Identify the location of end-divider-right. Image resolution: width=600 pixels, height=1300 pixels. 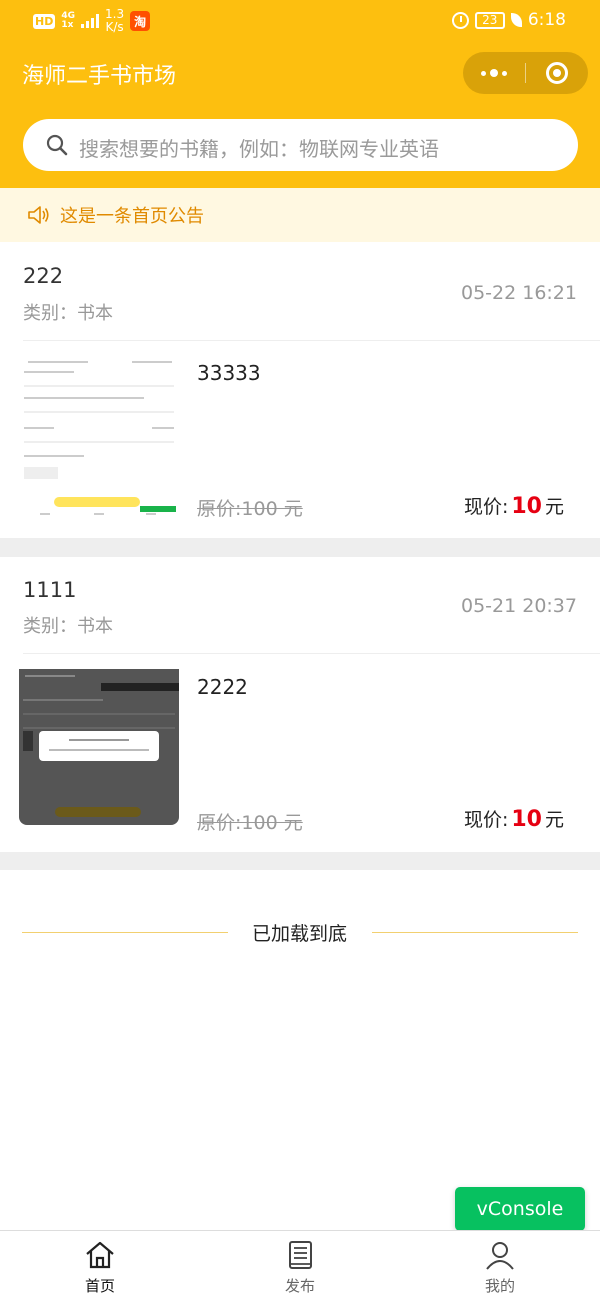
(475, 932).